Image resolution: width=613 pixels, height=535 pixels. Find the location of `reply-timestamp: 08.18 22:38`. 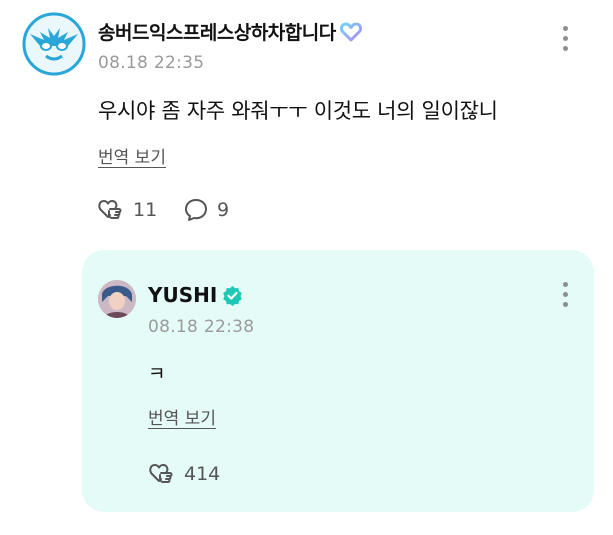

reply-timestamp: 08.18 22:38 is located at coordinates (201, 327).